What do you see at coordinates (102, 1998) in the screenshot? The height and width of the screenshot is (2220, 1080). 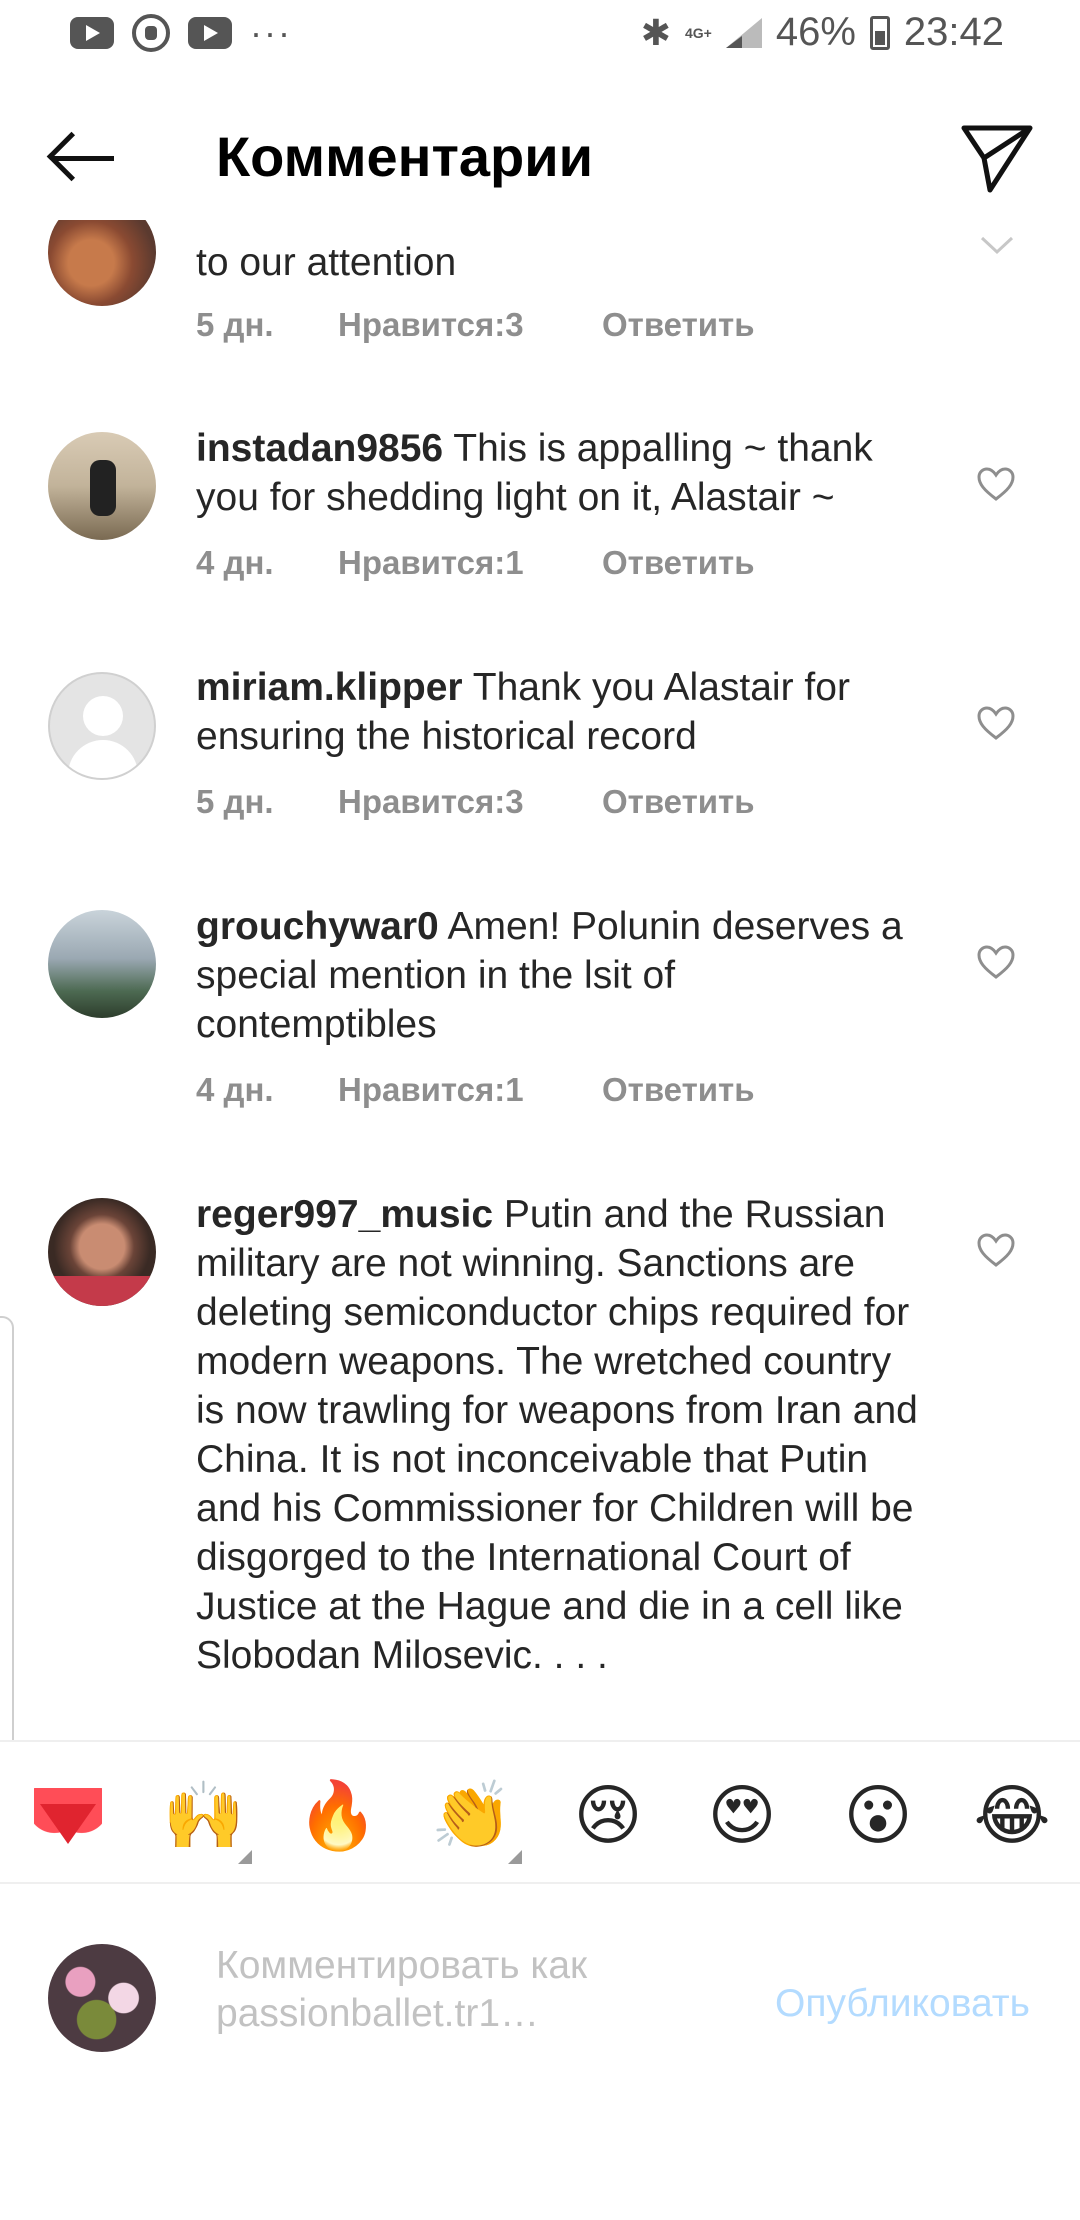 I see `my-avatar` at bounding box center [102, 1998].